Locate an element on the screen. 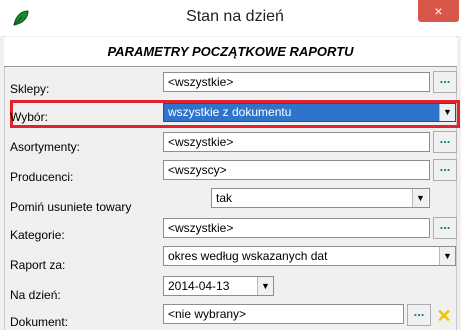 The height and width of the screenshot is (330, 461). kategorie-field: <wszystkie> is located at coordinates (296, 228).